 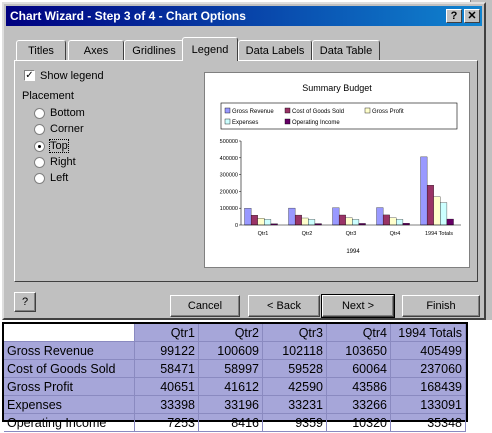 I want to click on table-cell: 133091, so click(x=428, y=404).